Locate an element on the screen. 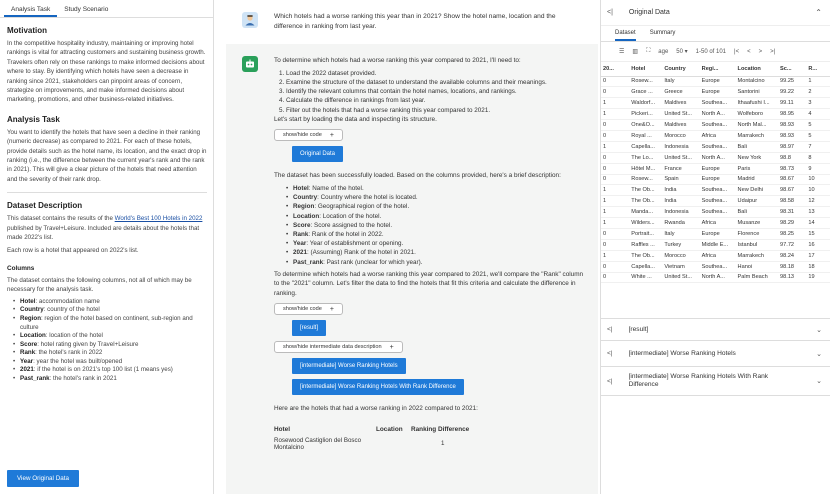 This screenshot has width=830, height=494. toggle-intermediate-label: show/hide intermediate data description is located at coordinates (332, 347).